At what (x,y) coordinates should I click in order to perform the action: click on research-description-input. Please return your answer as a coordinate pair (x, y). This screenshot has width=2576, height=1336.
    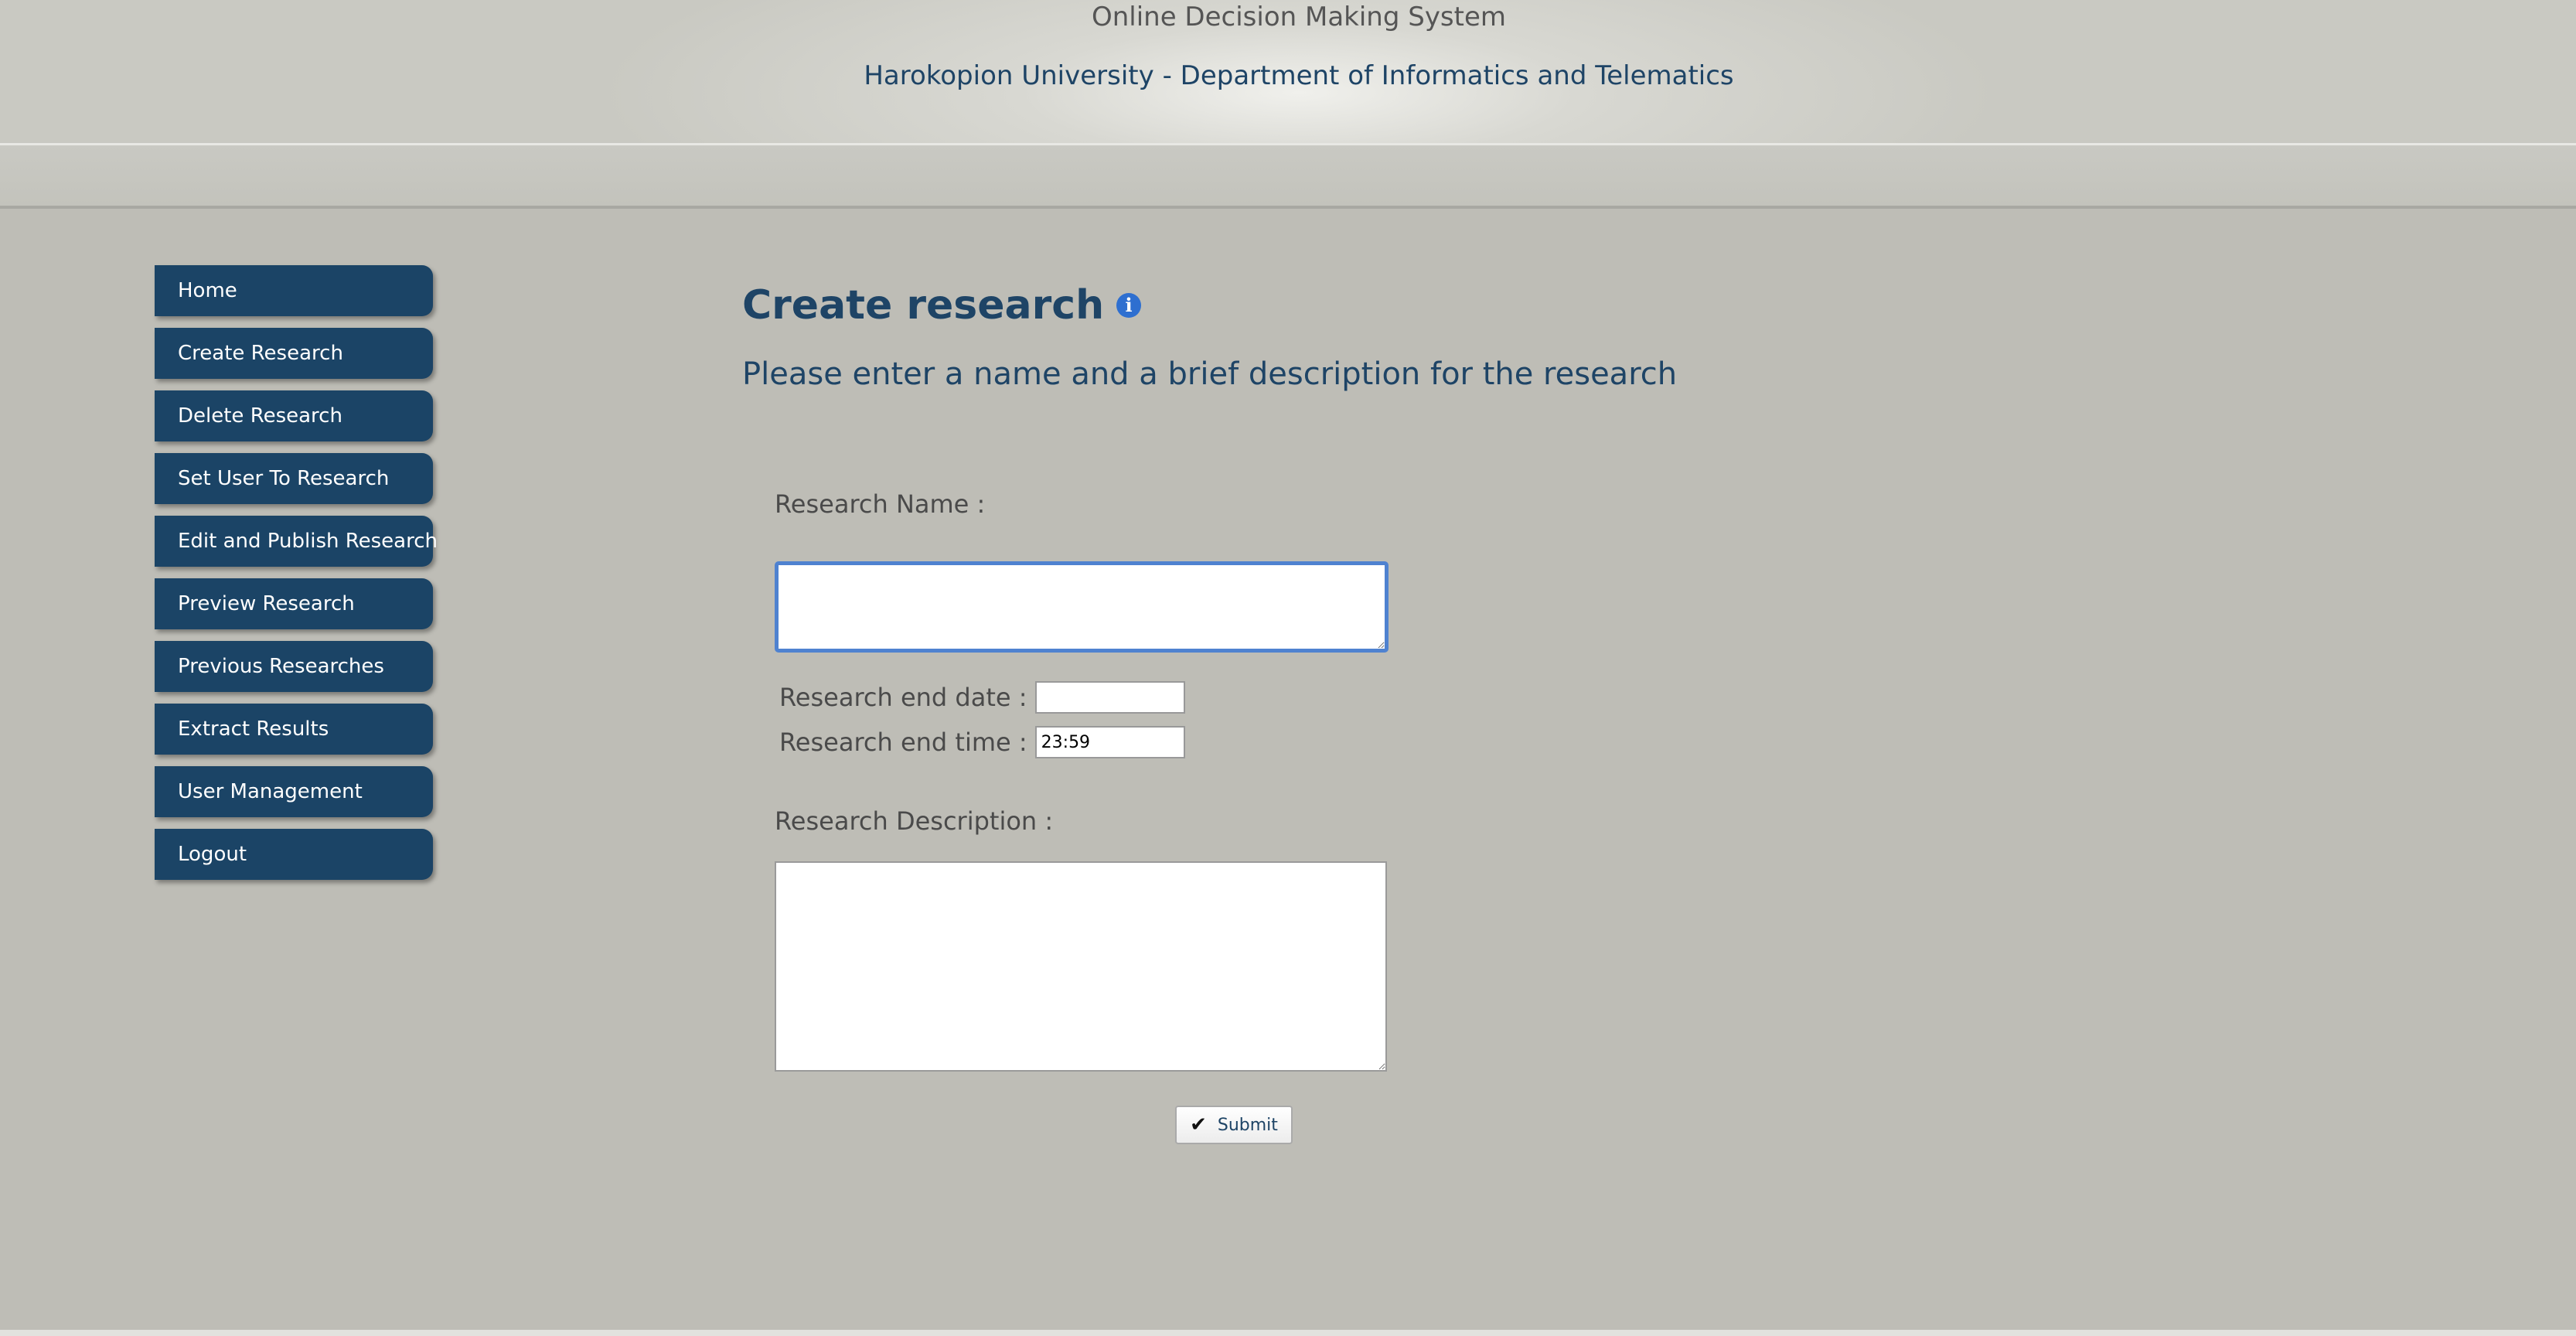
    Looking at the image, I should click on (1081, 966).